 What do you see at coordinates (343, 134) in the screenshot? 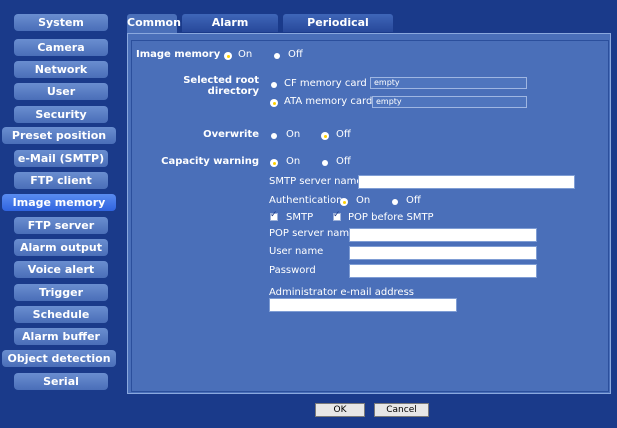
I see `overwrite-off-label: Off` at bounding box center [343, 134].